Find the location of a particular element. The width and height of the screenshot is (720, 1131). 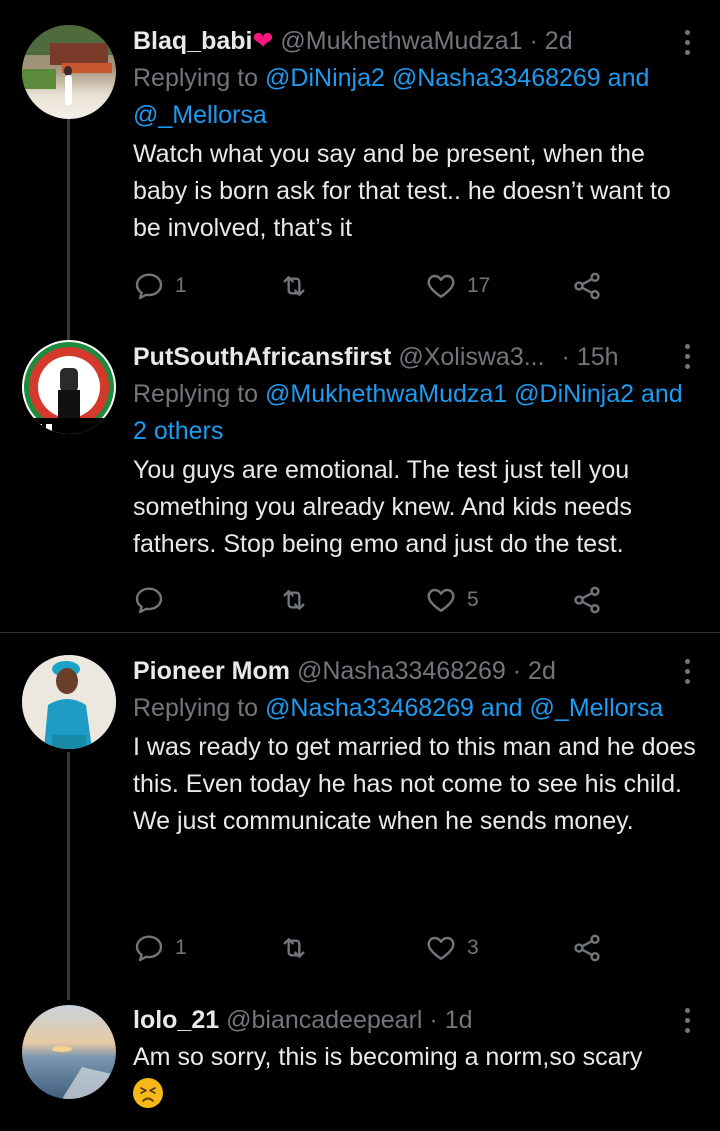

reply-button is located at coordinates (154, 600).